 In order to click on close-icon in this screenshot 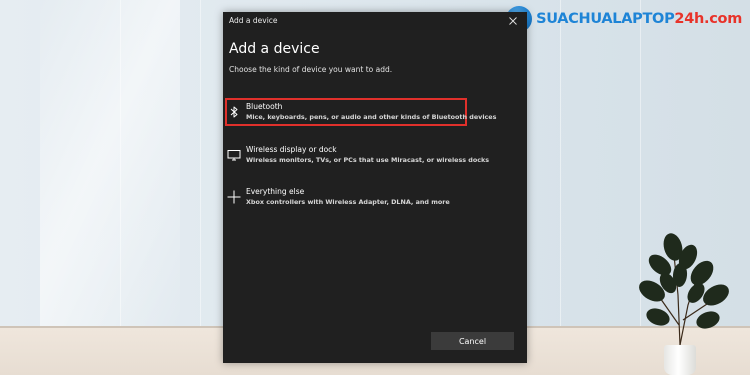, I will do `click(513, 21)`.